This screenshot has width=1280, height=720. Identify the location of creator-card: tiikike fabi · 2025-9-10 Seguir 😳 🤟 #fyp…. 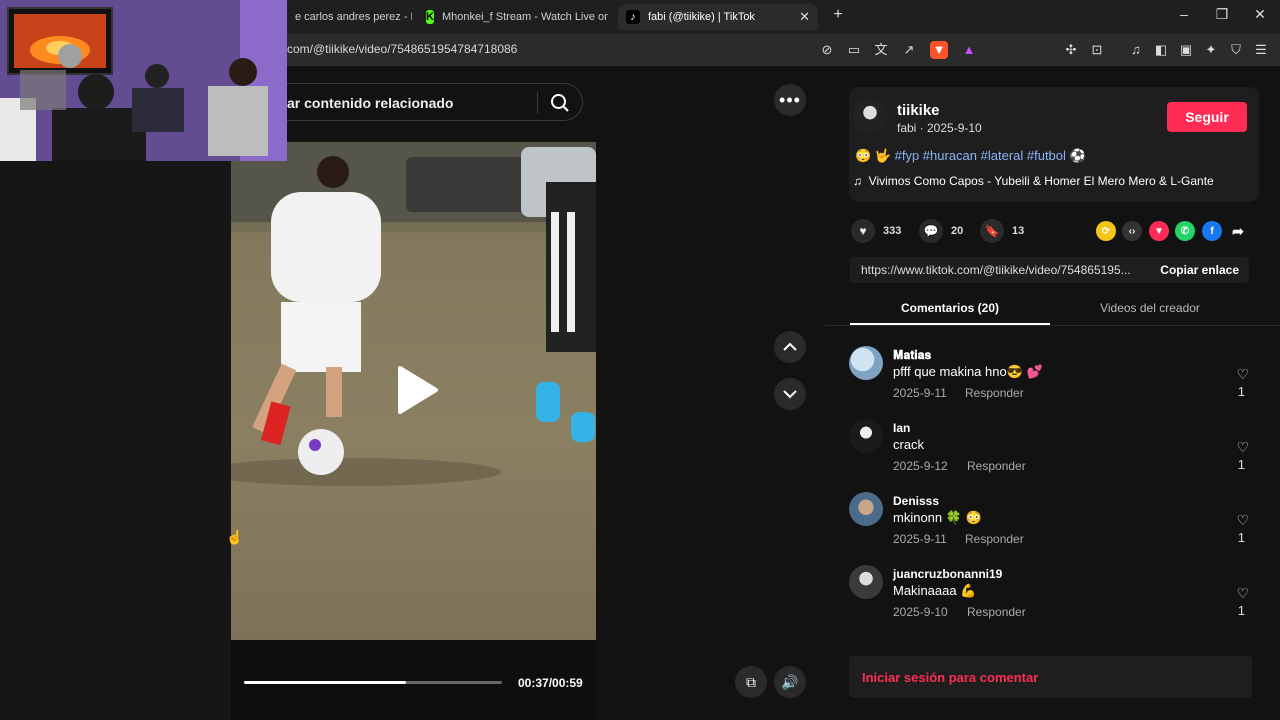
(1054, 144).